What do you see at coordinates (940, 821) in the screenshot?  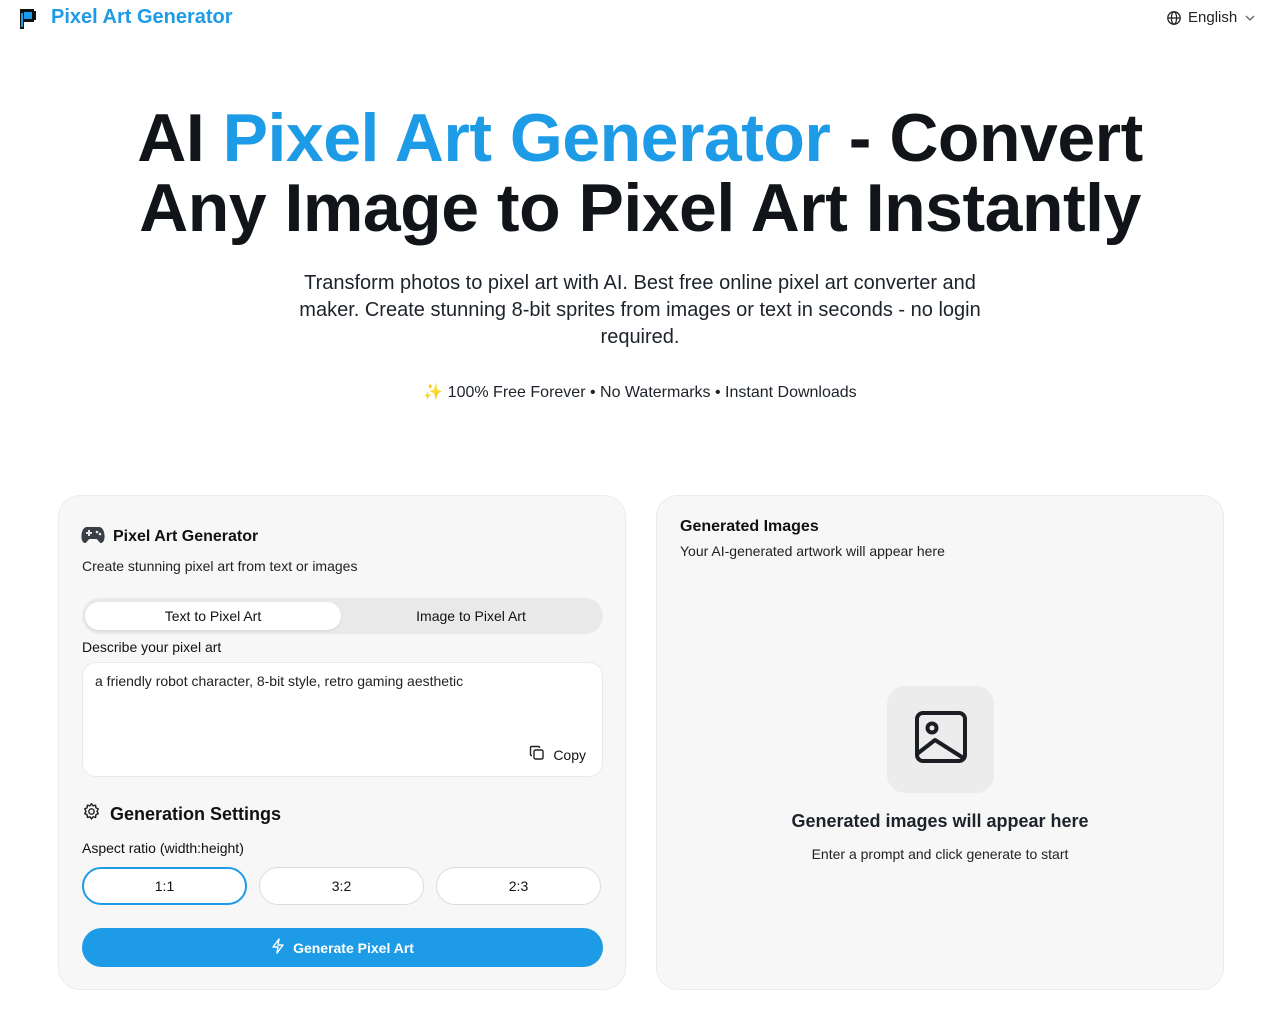 I see `empty-state-title: Generated images will appear here` at bounding box center [940, 821].